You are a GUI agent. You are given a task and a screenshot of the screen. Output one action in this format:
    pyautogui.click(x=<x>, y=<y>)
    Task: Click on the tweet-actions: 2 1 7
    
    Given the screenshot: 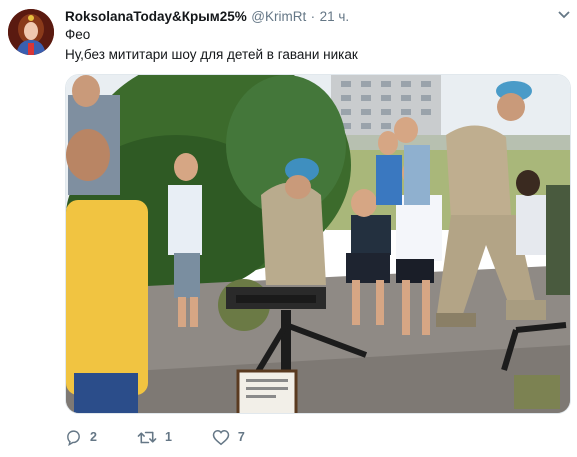 What is the action you would take?
    pyautogui.click(x=175, y=437)
    